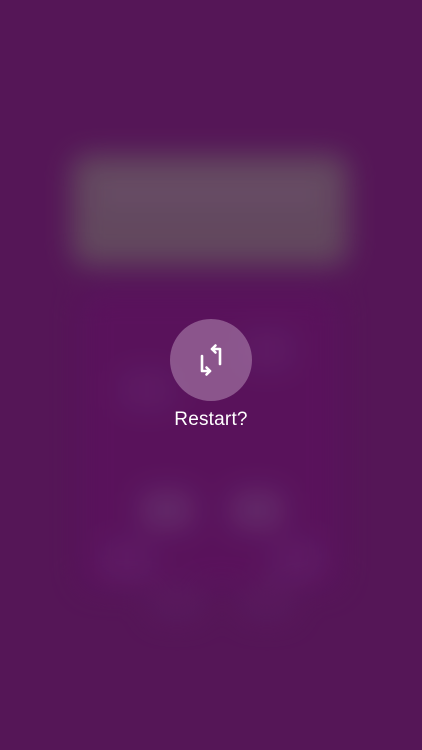  I want to click on restart-button, so click(211, 360).